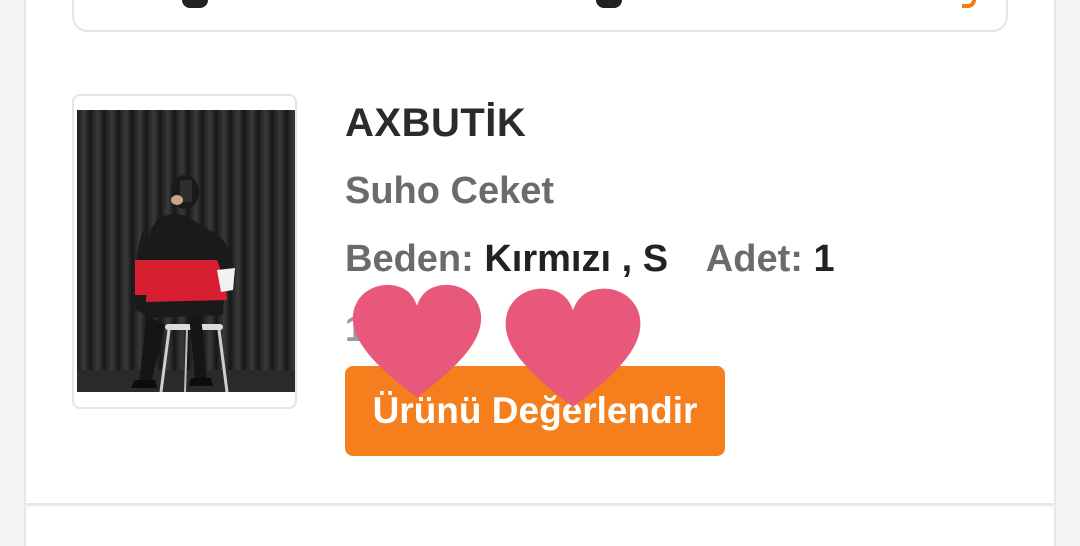 Image resolution: width=1080 pixels, height=546 pixels. Describe the element at coordinates (535, 411) in the screenshot. I see `rate-product-button: Ürünü Değerlendir` at that location.